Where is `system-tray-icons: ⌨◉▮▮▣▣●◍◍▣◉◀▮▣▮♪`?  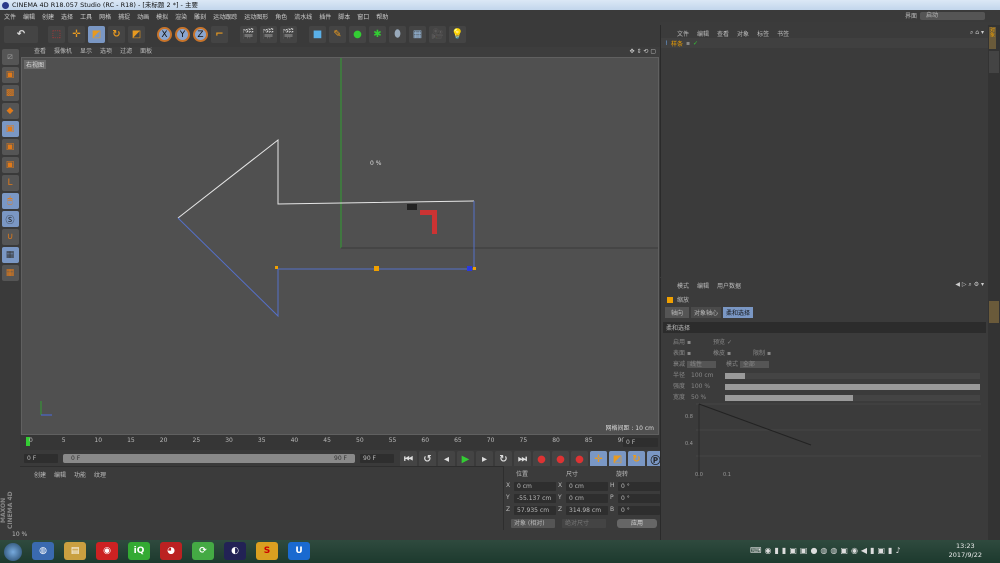 system-tray-icons: ⌨◉▮▮▣▣●◍◍▣◉◀▮▣▮♪ is located at coordinates (827, 550).